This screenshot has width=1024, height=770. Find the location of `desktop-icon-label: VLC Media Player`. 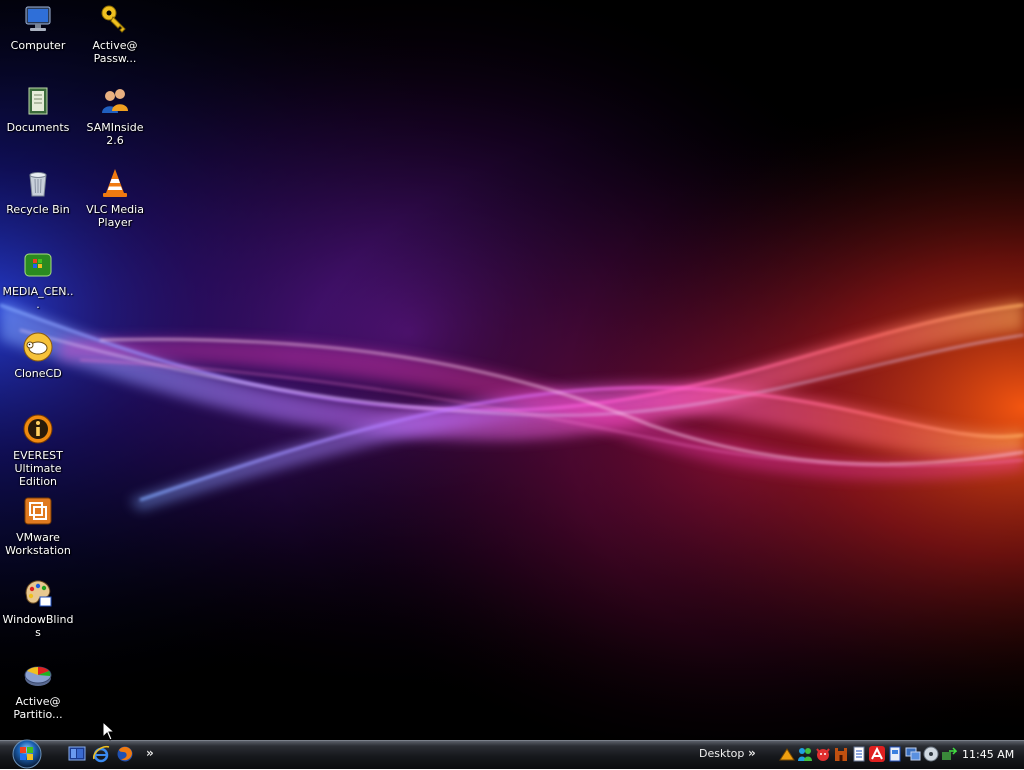

desktop-icon-label: VLC Media Player is located at coordinates (115, 216).